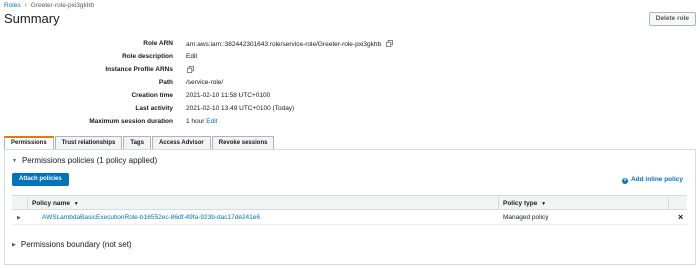 This screenshot has width=700, height=268. I want to click on add-inline-policy-link: + Add inline policy, so click(652, 180).